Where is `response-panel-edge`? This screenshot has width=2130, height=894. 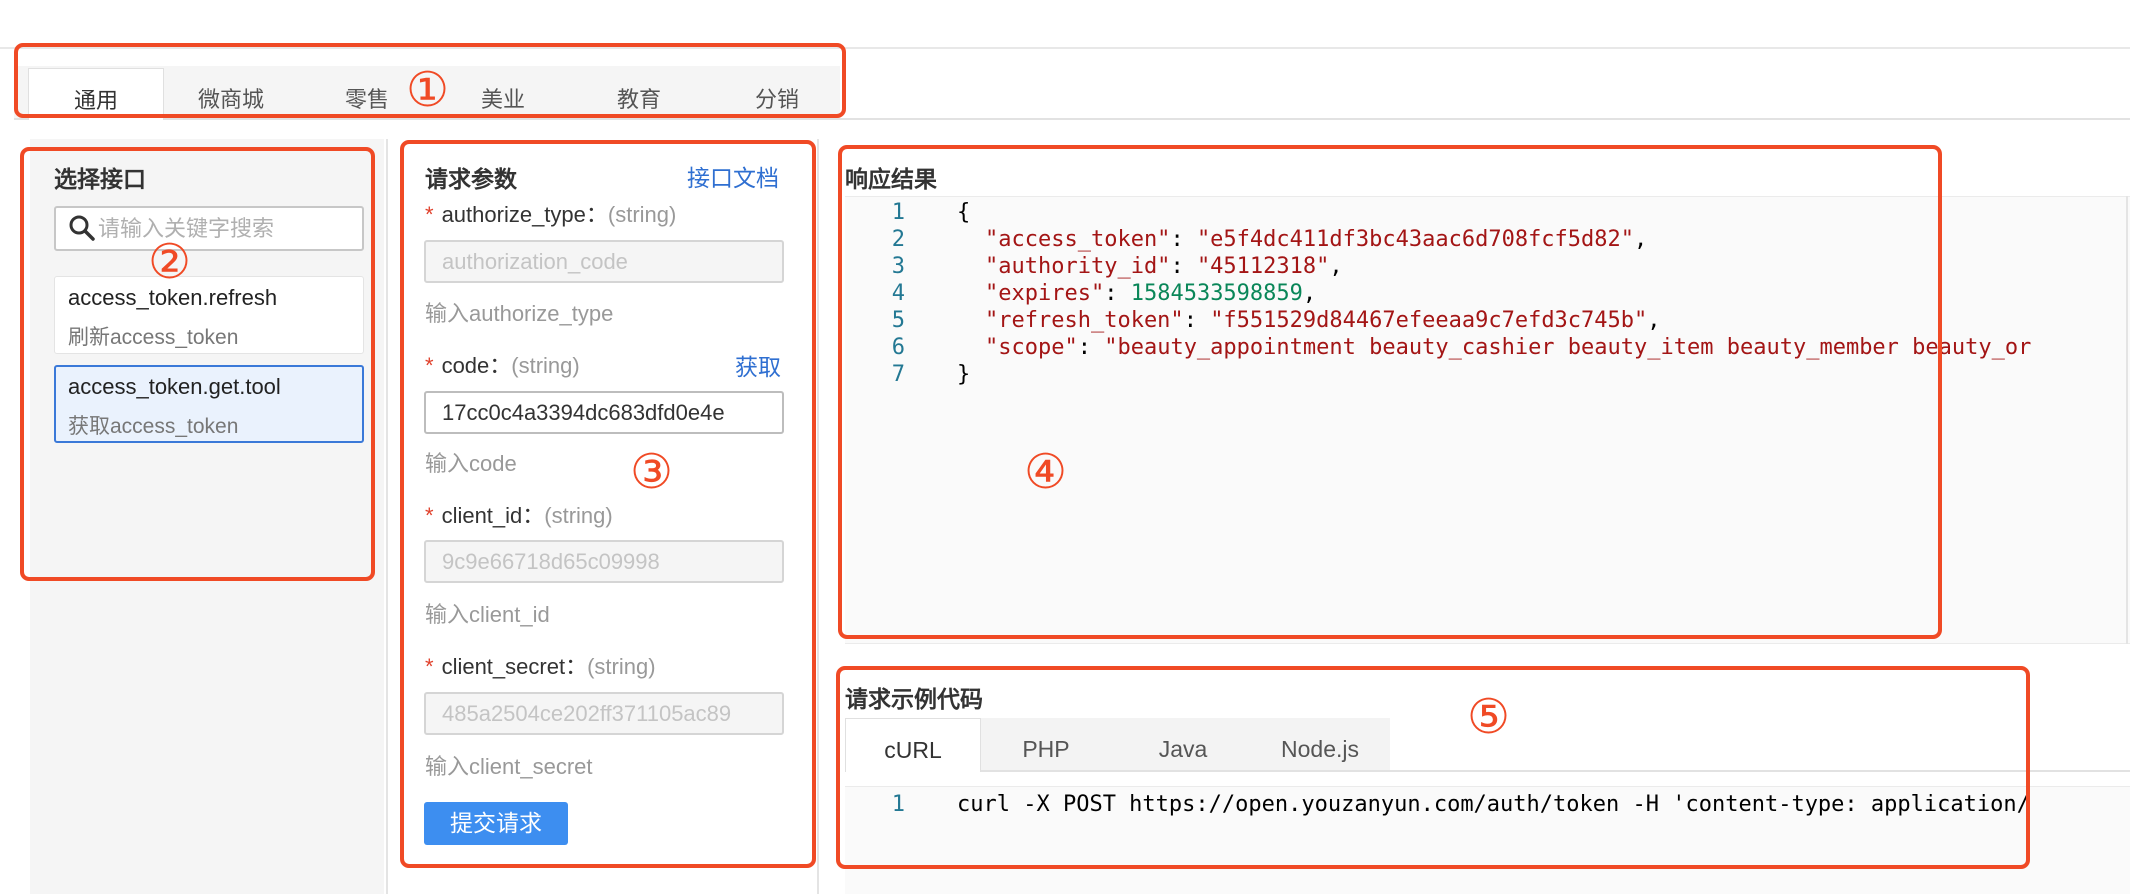
response-panel-edge is located at coordinates (2127, 420).